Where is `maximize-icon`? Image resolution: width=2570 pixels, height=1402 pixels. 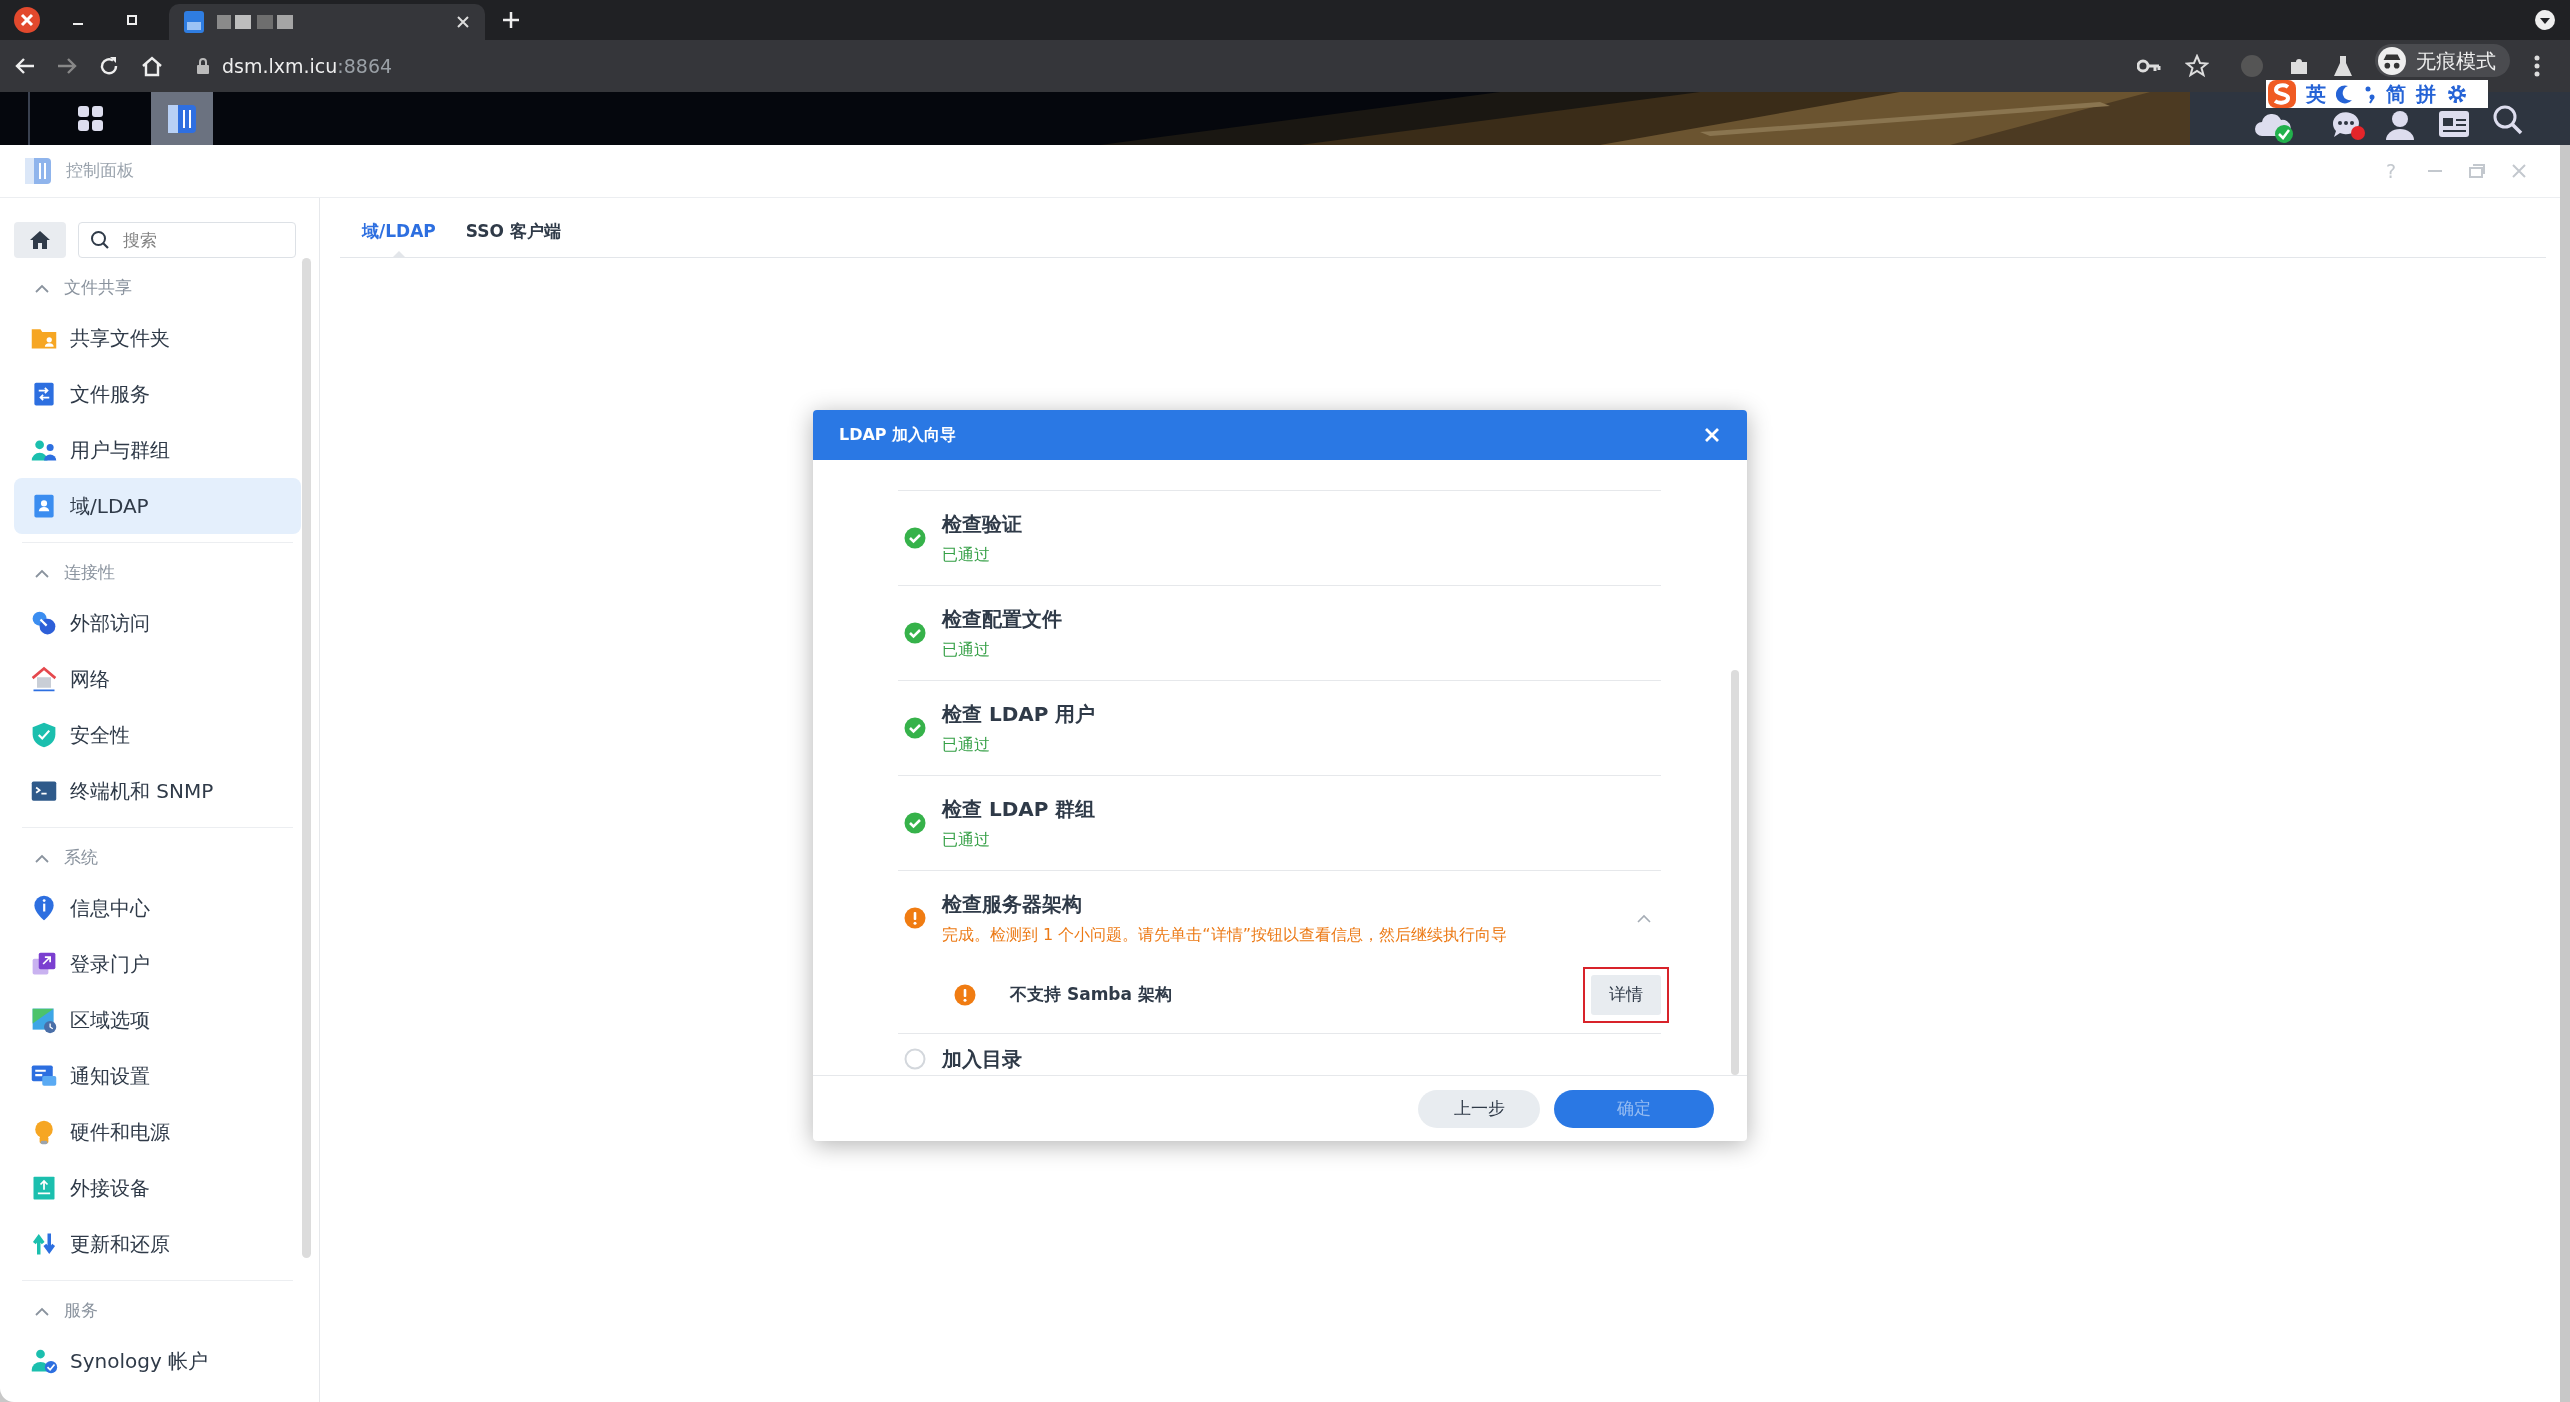 maximize-icon is located at coordinates (132, 20).